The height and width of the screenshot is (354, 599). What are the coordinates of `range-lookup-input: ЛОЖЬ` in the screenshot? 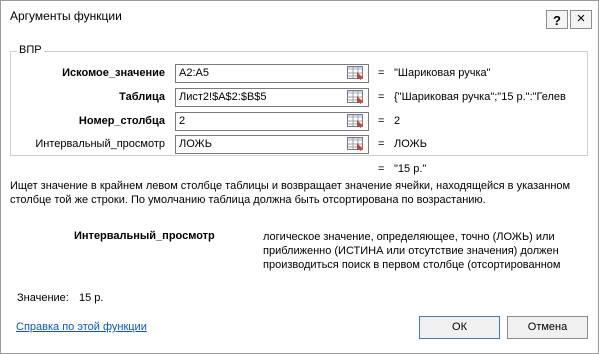 It's located at (272, 144).